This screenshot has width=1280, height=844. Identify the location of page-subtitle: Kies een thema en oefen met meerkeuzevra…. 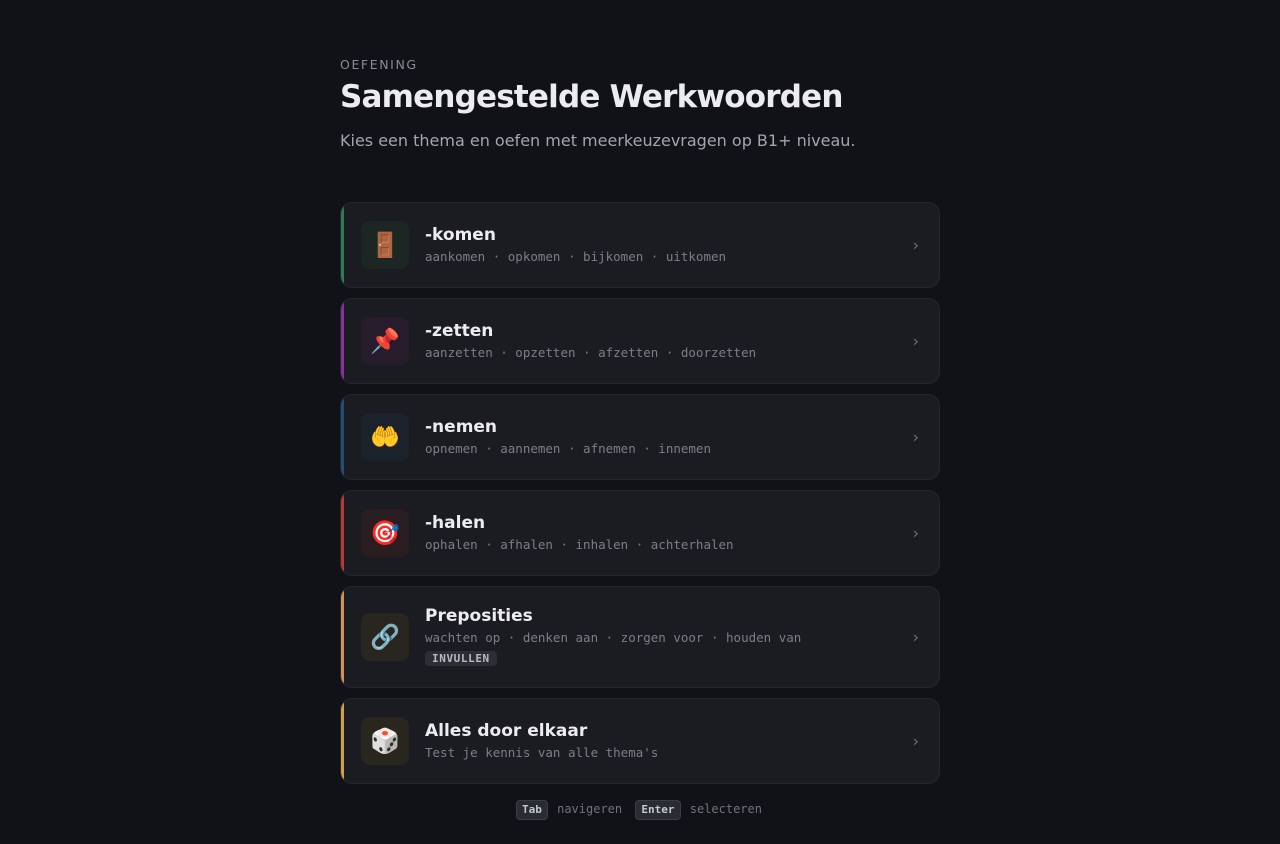
(598, 140).